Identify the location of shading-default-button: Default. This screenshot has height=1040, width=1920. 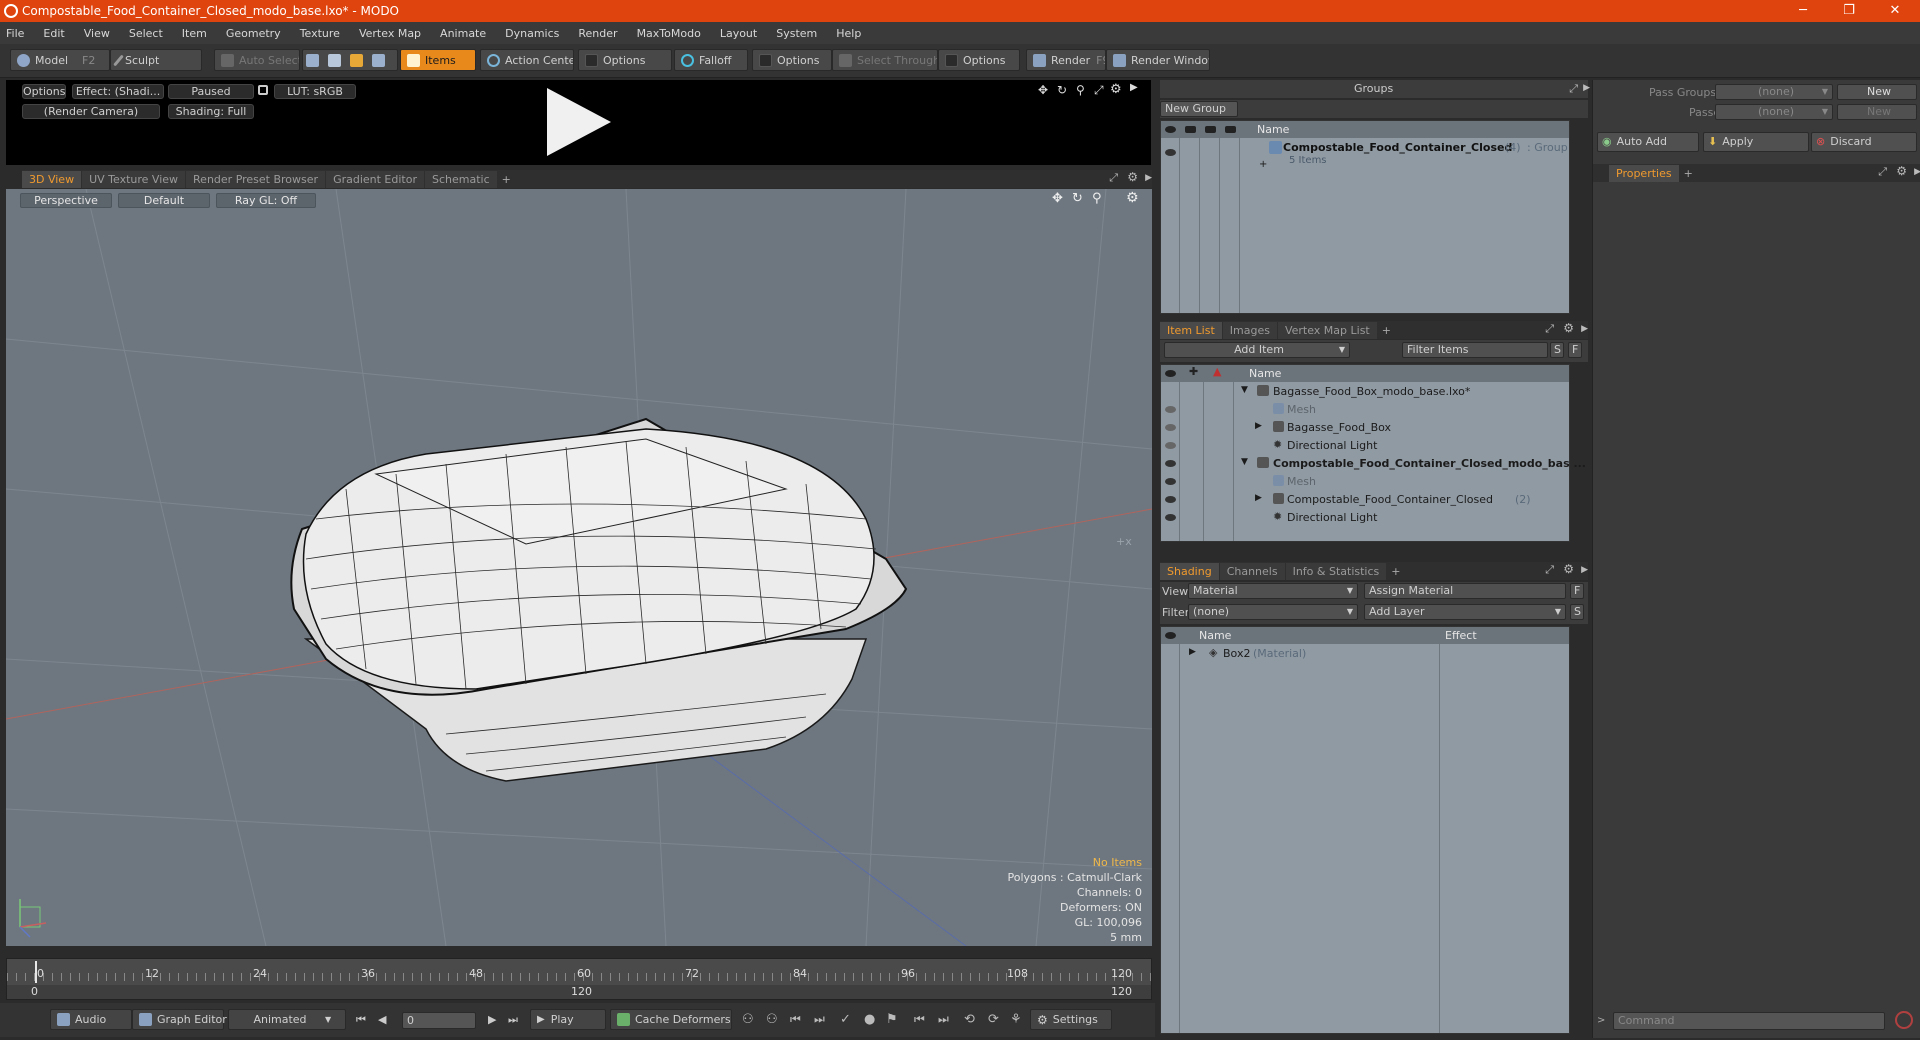
(164, 200).